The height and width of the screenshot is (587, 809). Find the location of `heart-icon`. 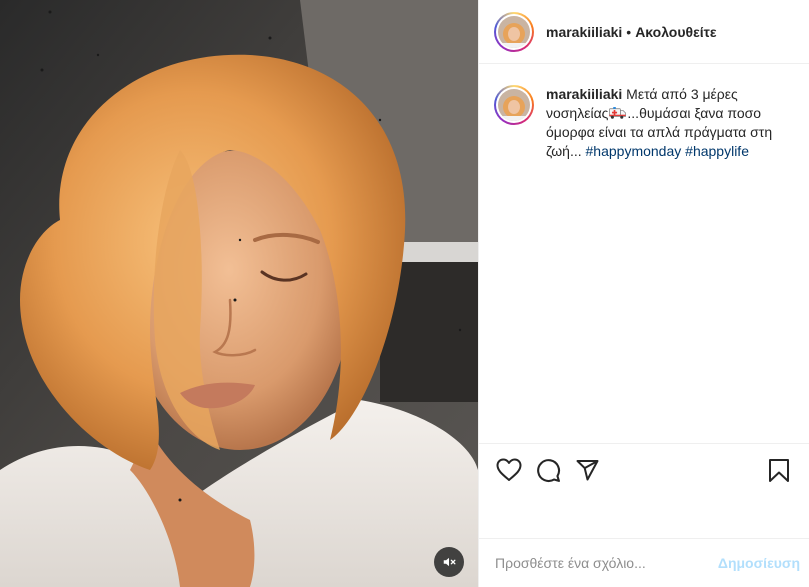

heart-icon is located at coordinates (509, 469).